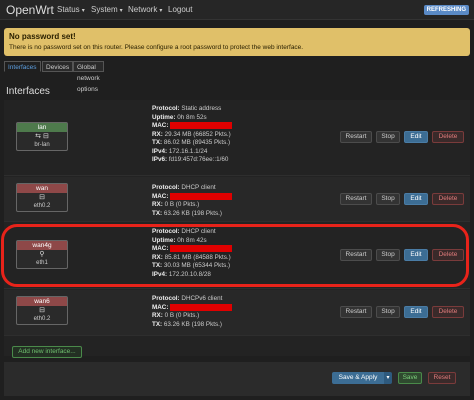 The image size is (474, 400). Describe the element at coordinates (68, 9) in the screenshot. I see `menu-status-label: Status` at that location.